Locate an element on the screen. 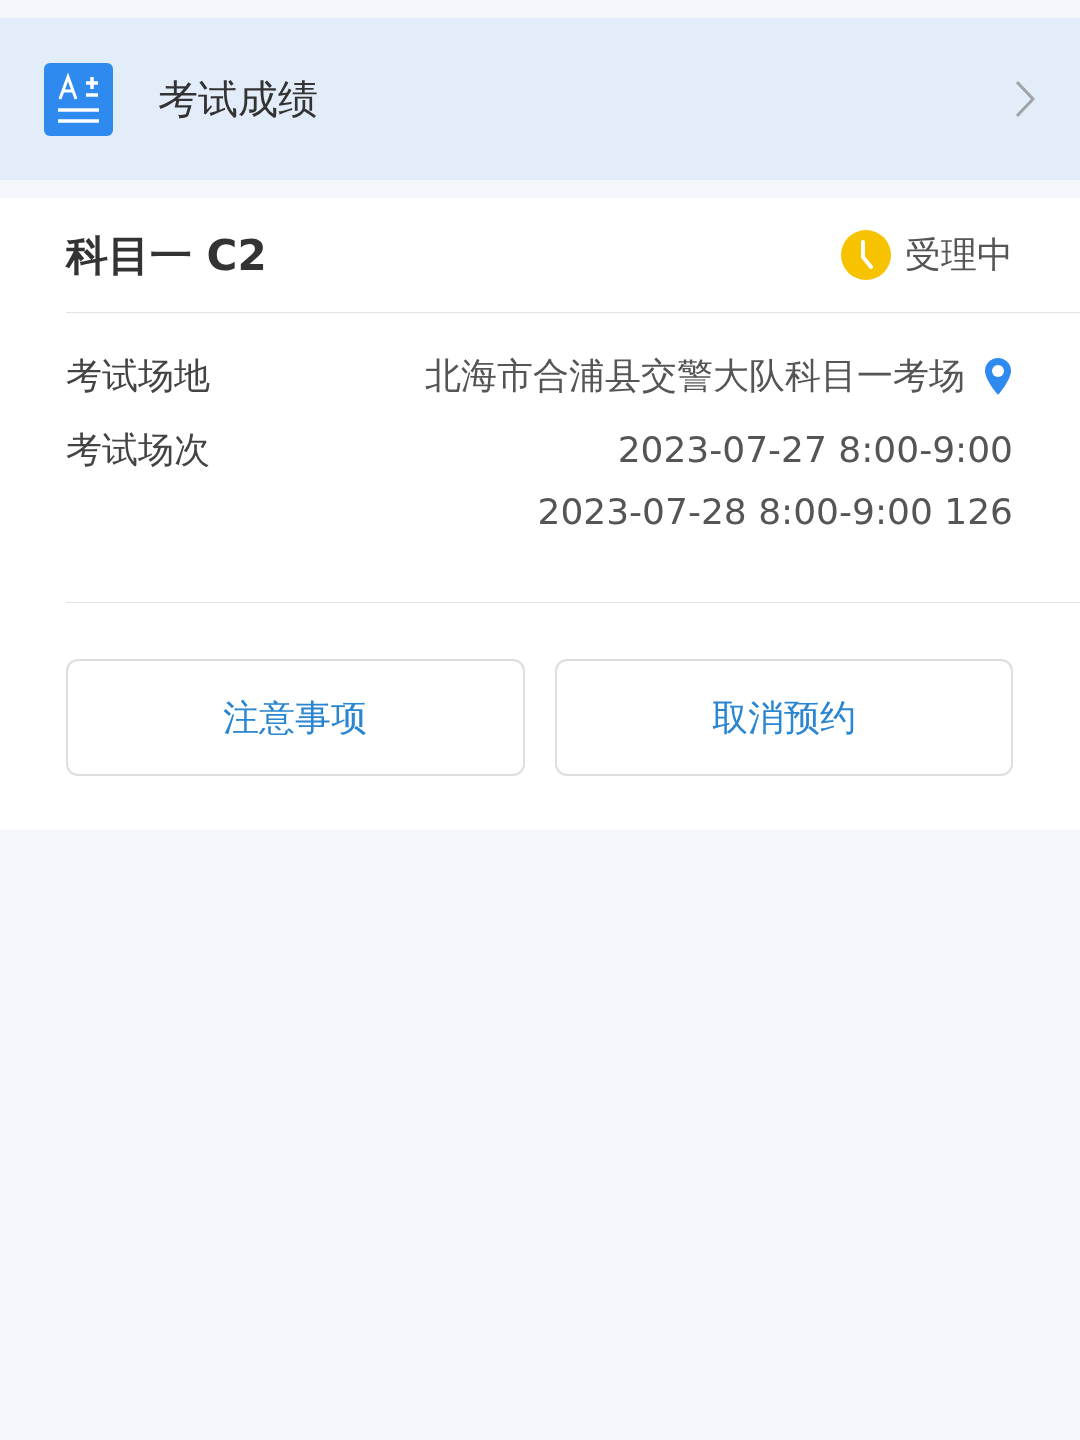  field-value: 2023-07-28 8:00-9:00 126 is located at coordinates (775, 512).